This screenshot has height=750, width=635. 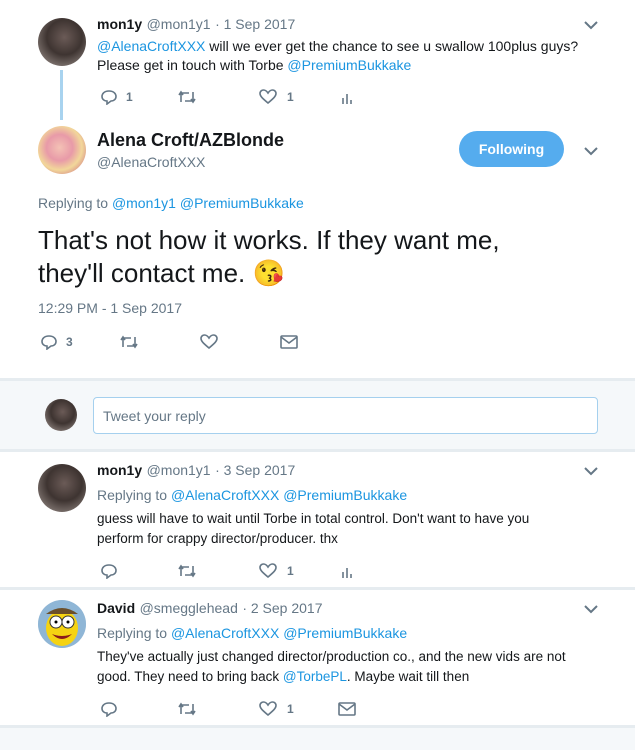 I want to click on tweet-timestamp: 12:29 PM - 1 Sep 2017, so click(x=110, y=308).